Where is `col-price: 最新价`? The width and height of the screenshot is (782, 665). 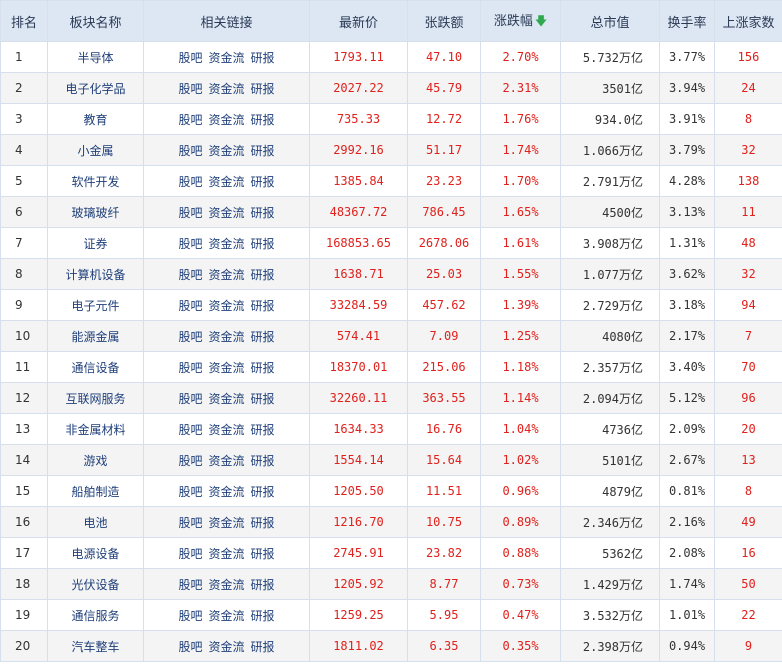
col-price: 最新价 is located at coordinates (358, 21).